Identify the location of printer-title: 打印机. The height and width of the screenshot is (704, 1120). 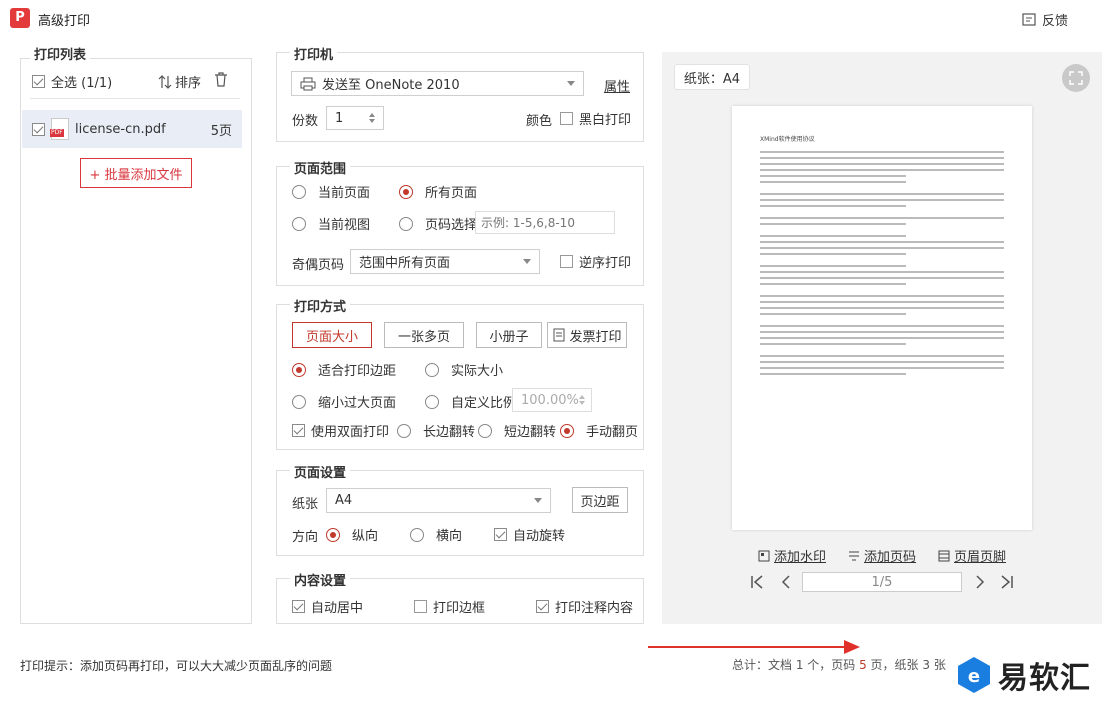
(314, 53).